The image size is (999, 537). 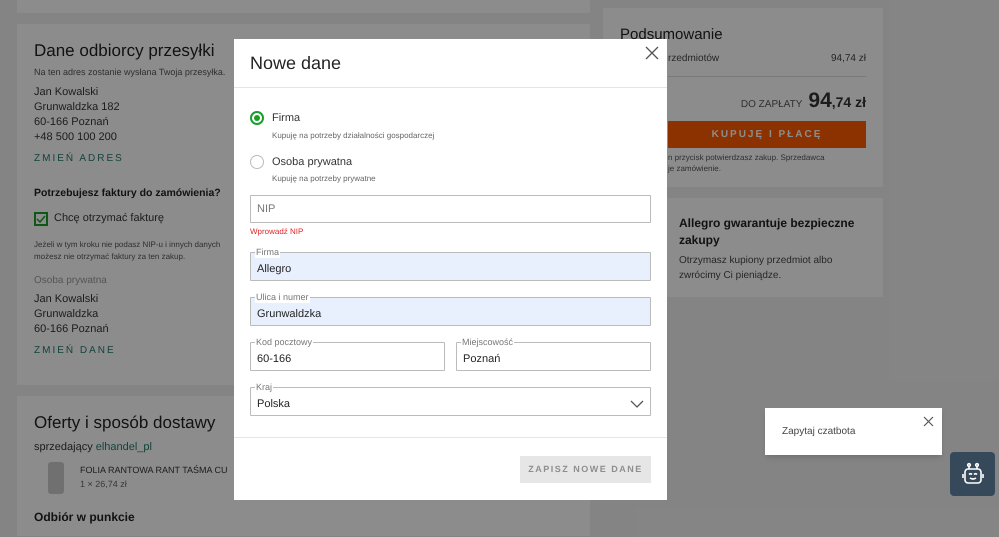 What do you see at coordinates (125, 423) in the screenshot?
I see `section-title: Oferty i sposób dostawy` at bounding box center [125, 423].